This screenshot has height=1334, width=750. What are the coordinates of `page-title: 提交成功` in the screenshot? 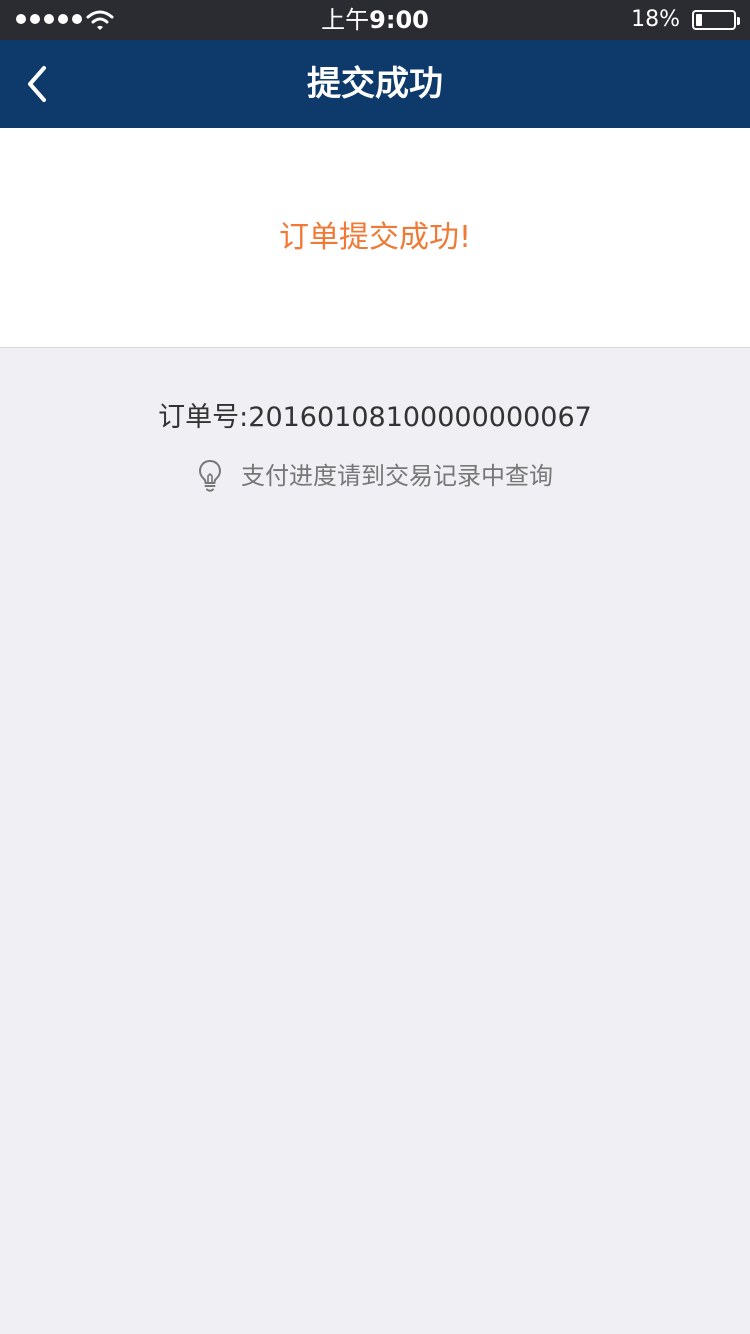 It's located at (375, 84).